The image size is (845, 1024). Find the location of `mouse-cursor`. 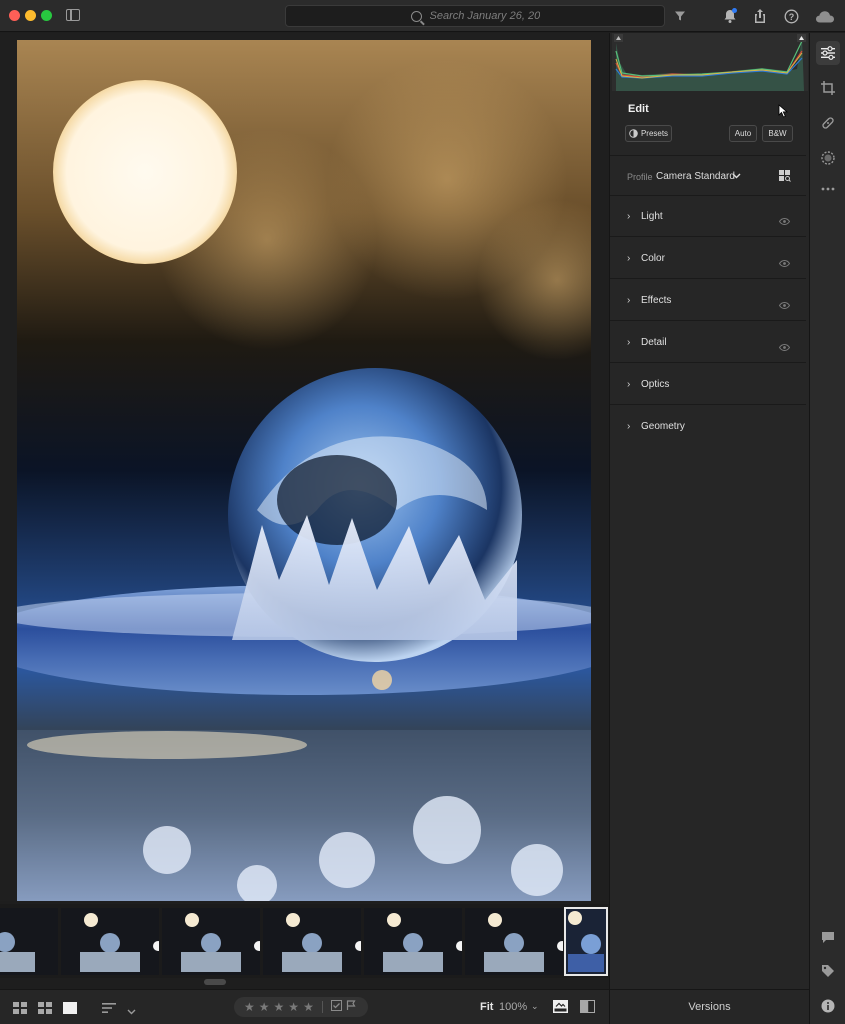

mouse-cursor is located at coordinates (783, 113).